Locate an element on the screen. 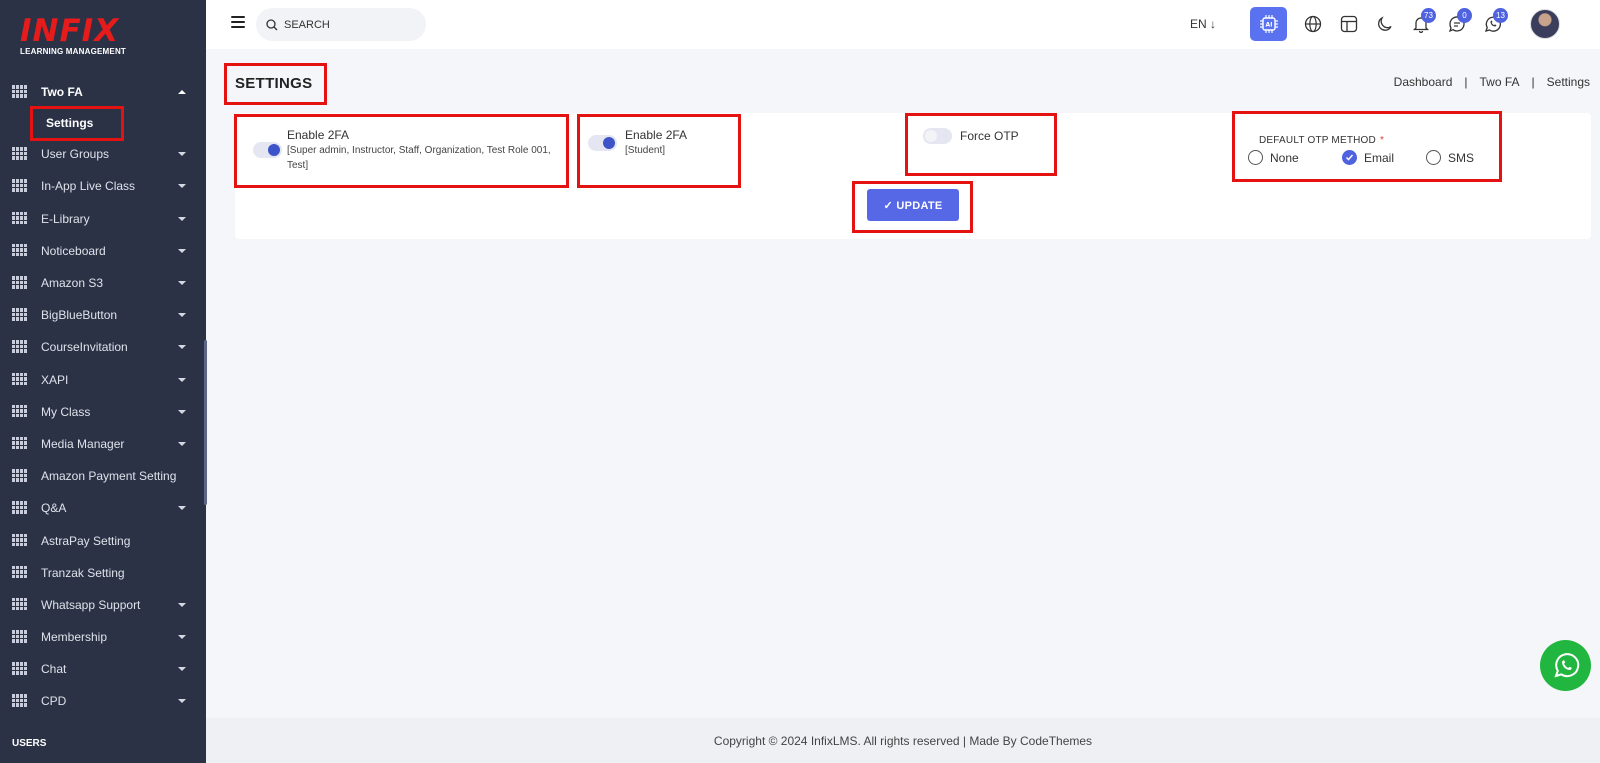 This screenshot has height=763, width=1600. annotation-box-update is located at coordinates (912, 207).